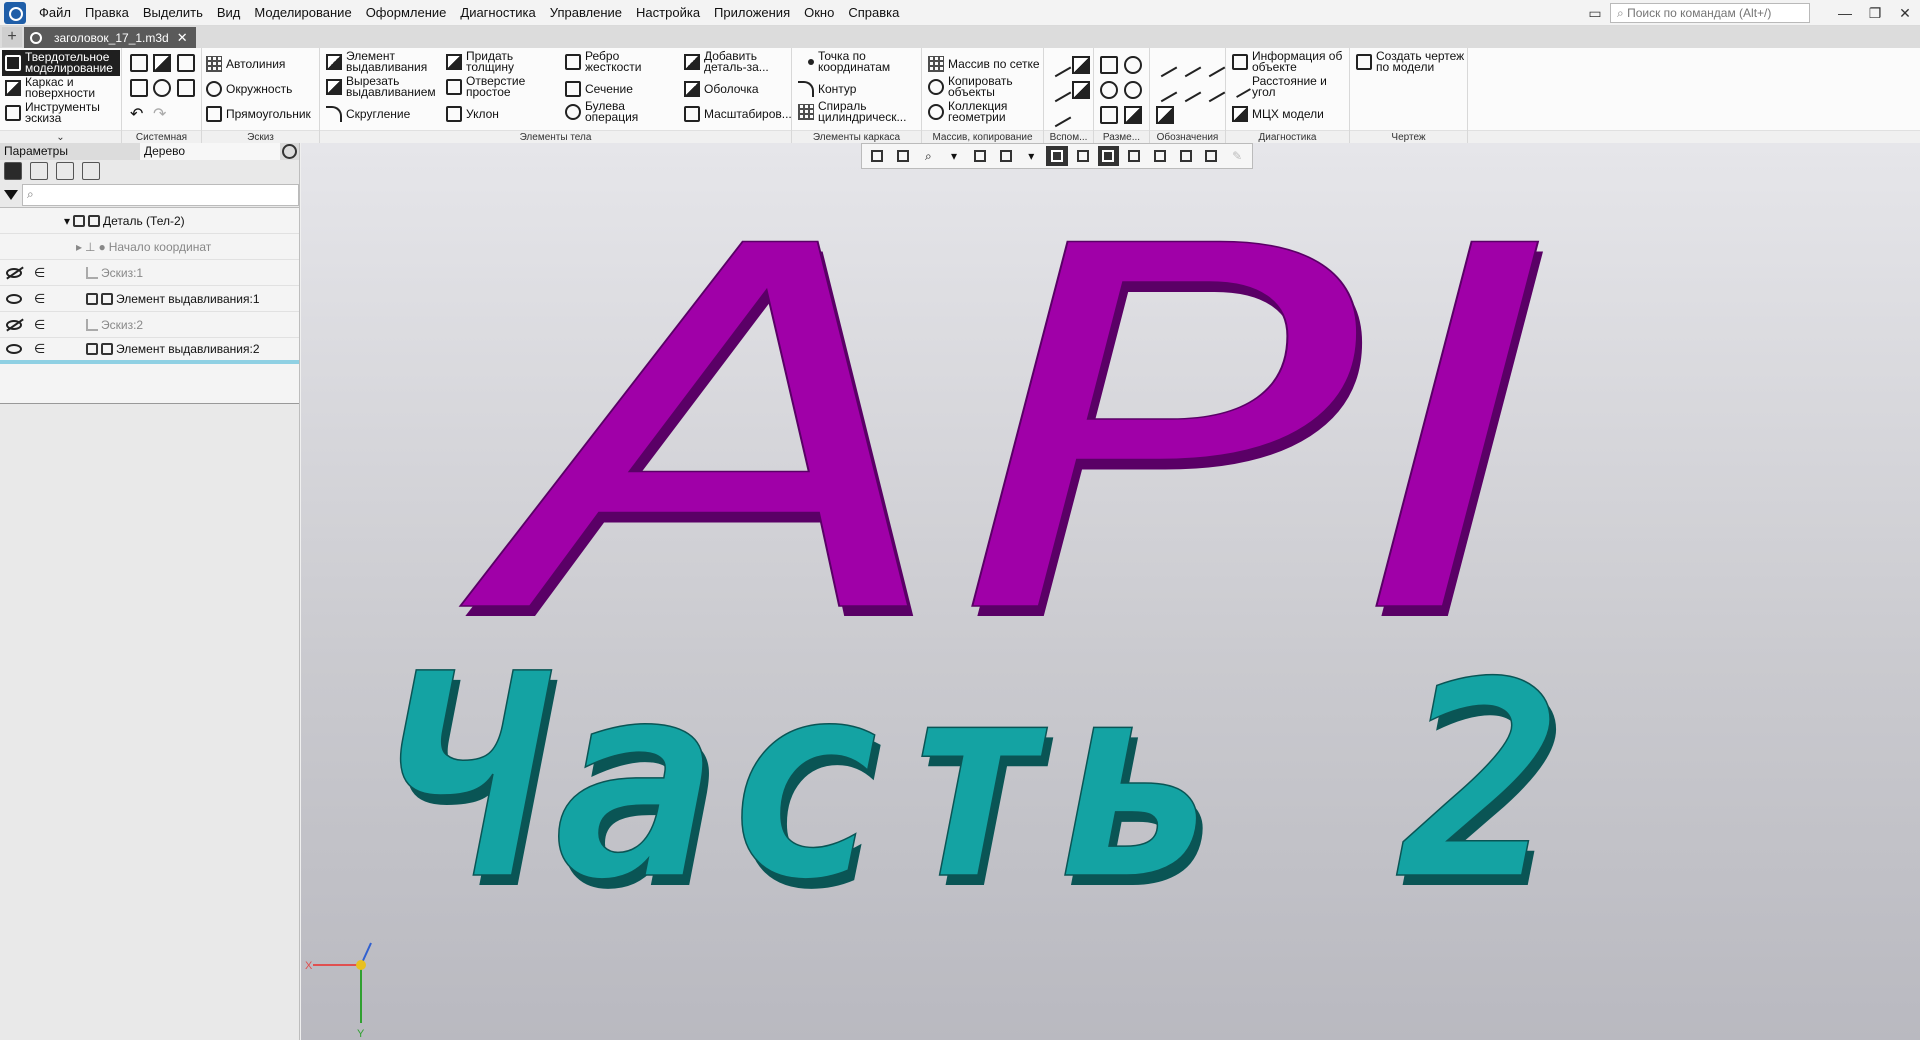 This screenshot has width=1920, height=1040. What do you see at coordinates (1081, 65) in the screenshot?
I see `aux-plane-icon` at bounding box center [1081, 65].